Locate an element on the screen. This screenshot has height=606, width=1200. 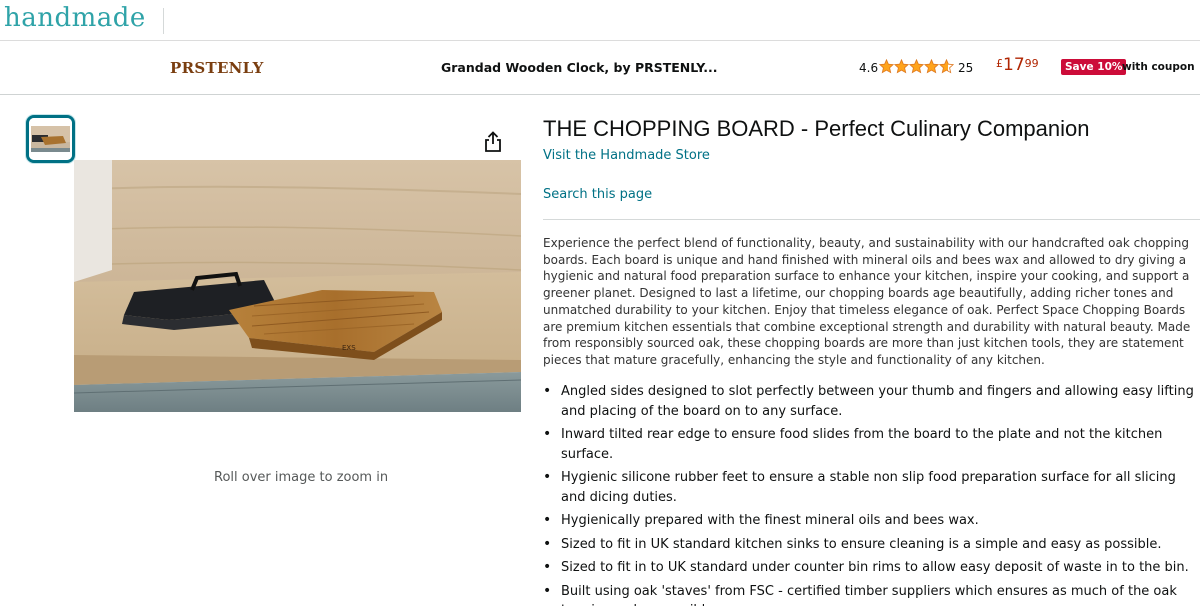
svg-text: EXS is located at coordinates (349, 348).